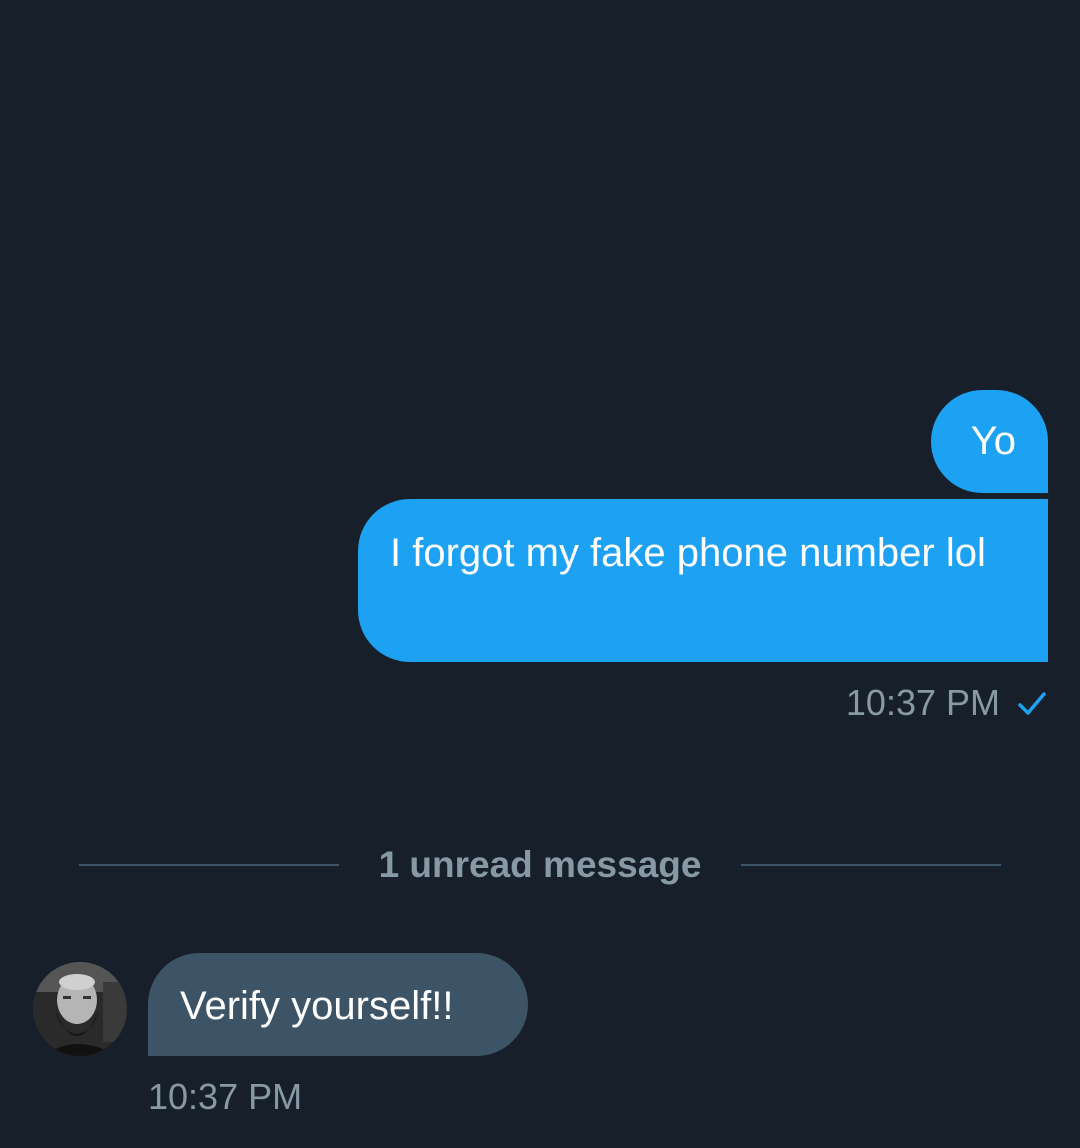 Image resolution: width=1080 pixels, height=1148 pixels. I want to click on outgoing-message-bubble: Yo, so click(989, 441).